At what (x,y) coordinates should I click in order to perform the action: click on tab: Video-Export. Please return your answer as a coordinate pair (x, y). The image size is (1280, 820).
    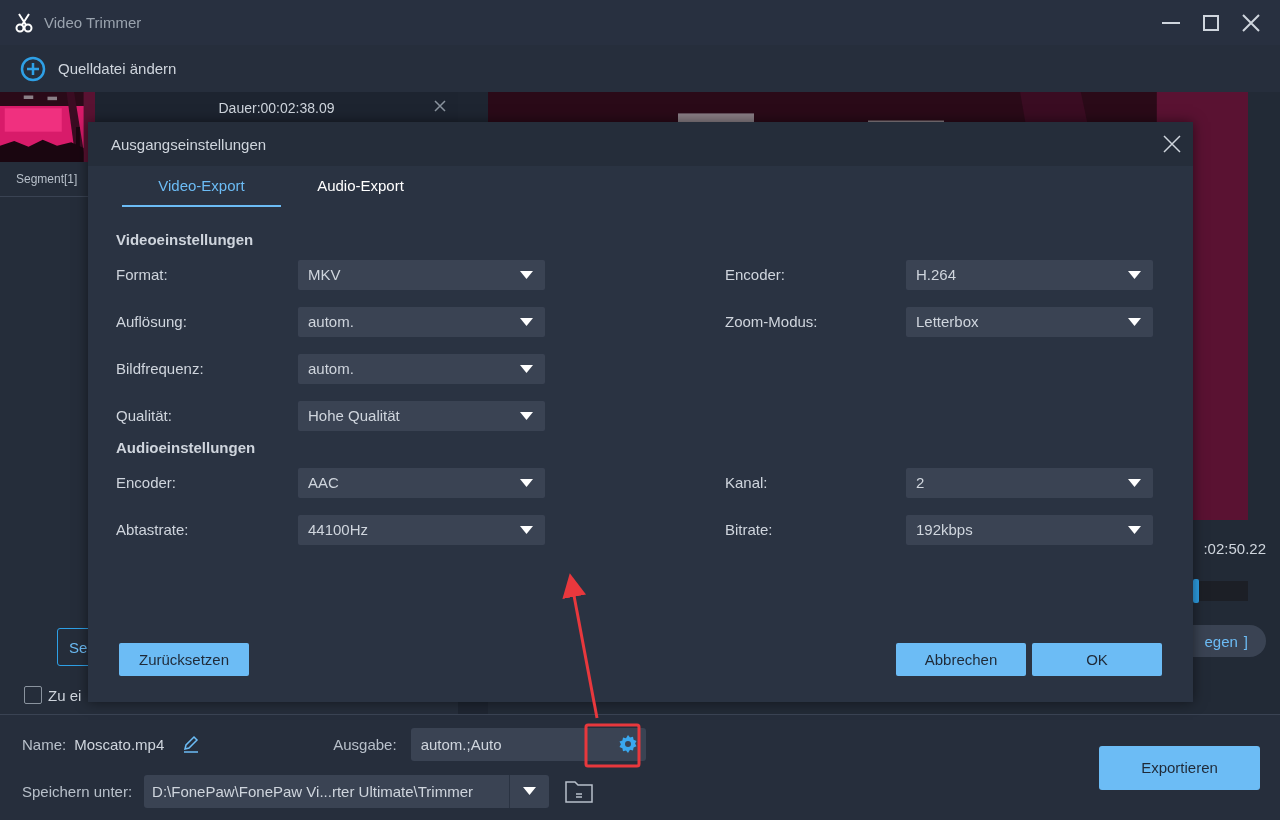
    Looking at the image, I should click on (201, 186).